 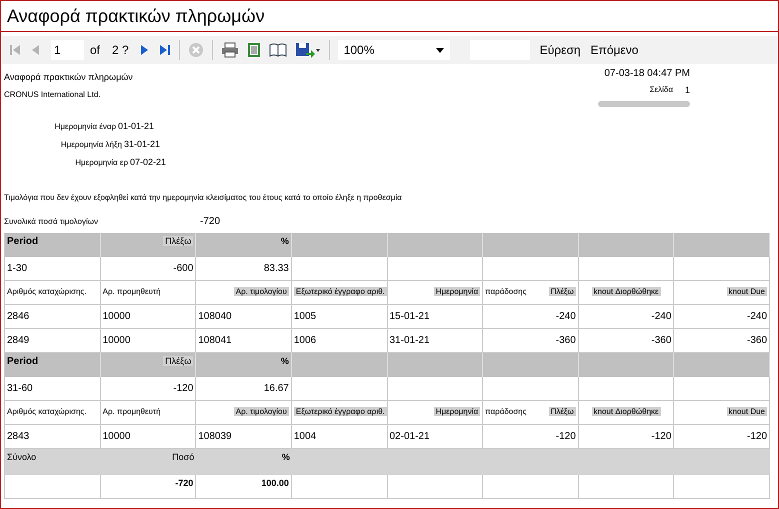 I want to click on table-cell: 16.67, so click(x=276, y=388).